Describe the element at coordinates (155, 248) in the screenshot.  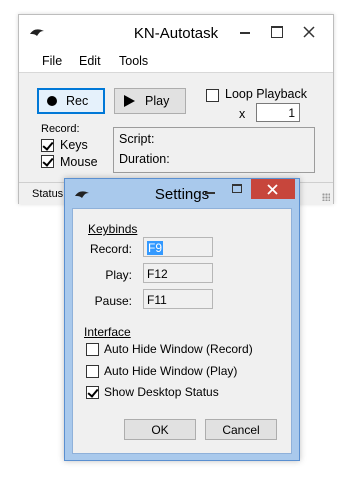
I see `record-key-value: F9` at that location.